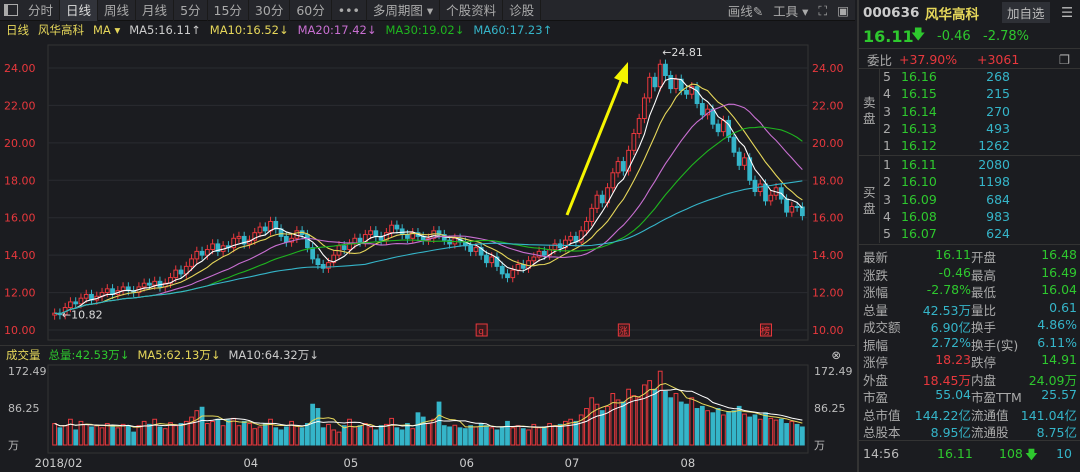  I want to click on sidebar-toggle-icon, so click(11, 10).